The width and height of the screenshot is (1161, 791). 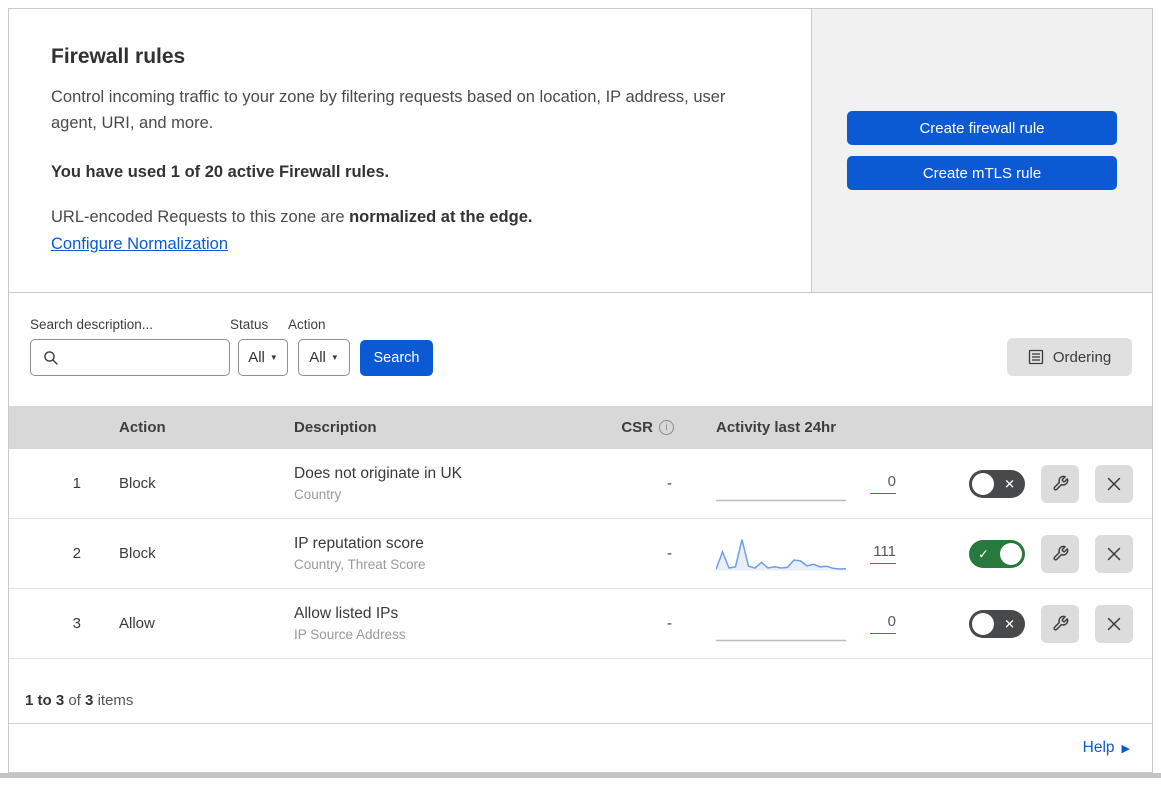 I want to click on action-dropdown: All ▼, so click(x=324, y=357).